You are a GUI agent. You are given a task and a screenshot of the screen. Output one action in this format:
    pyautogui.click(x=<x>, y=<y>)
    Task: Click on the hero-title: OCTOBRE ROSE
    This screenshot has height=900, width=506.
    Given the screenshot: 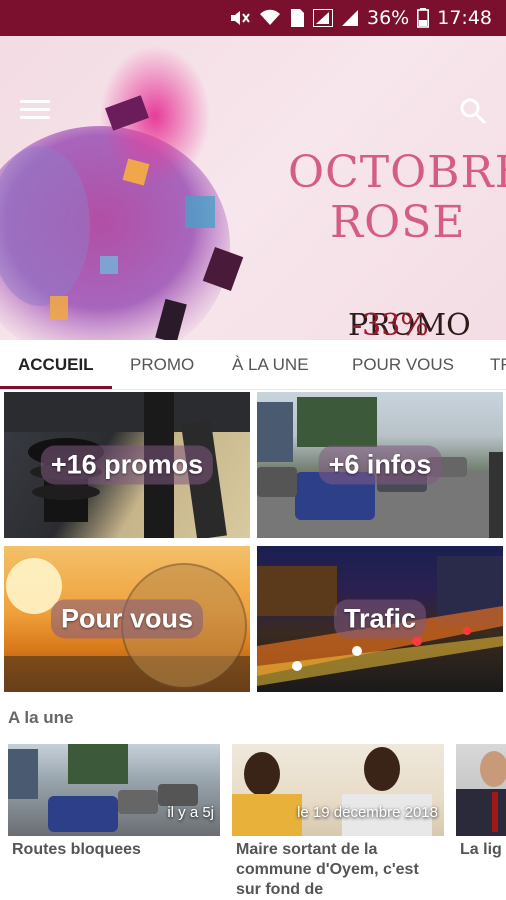 What is the action you would take?
    pyautogui.click(x=397, y=197)
    